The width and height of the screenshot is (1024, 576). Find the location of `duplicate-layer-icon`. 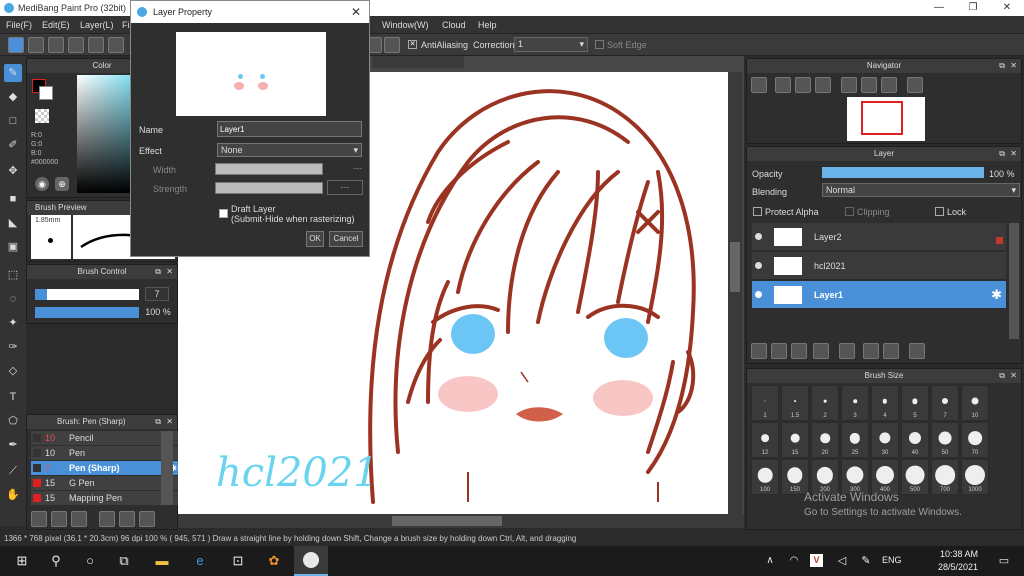

duplicate-layer-icon is located at coordinates (871, 351).